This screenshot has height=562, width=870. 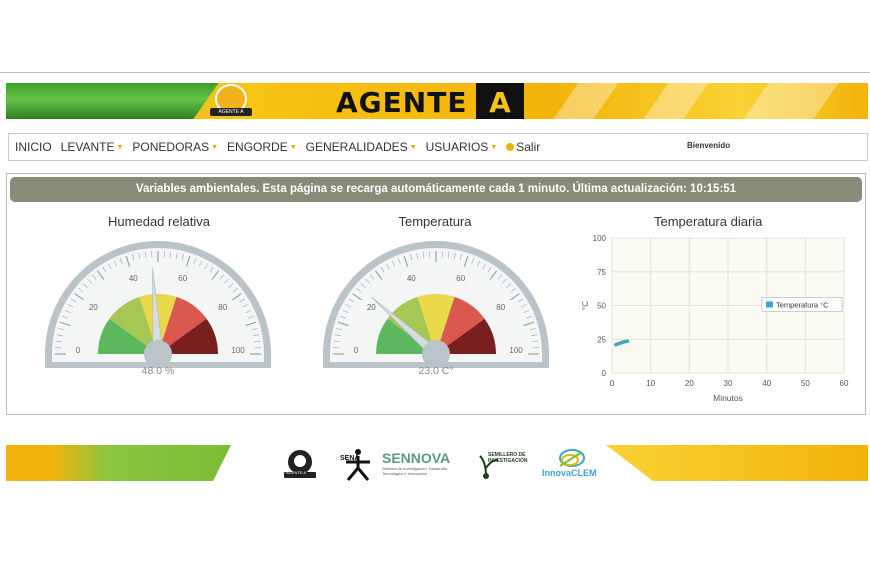 I want to click on nav-levante: LEVANTE ▼, so click(x=92, y=147).